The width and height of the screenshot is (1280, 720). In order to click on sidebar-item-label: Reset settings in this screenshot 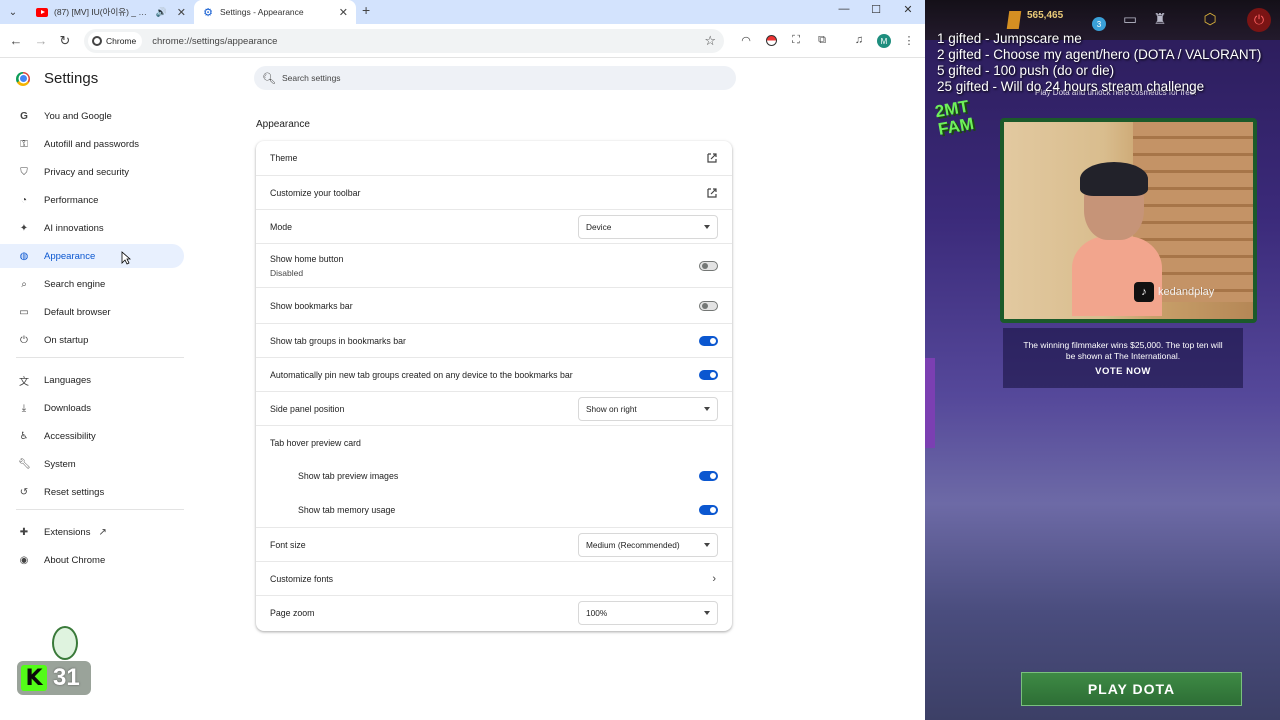, I will do `click(74, 492)`.